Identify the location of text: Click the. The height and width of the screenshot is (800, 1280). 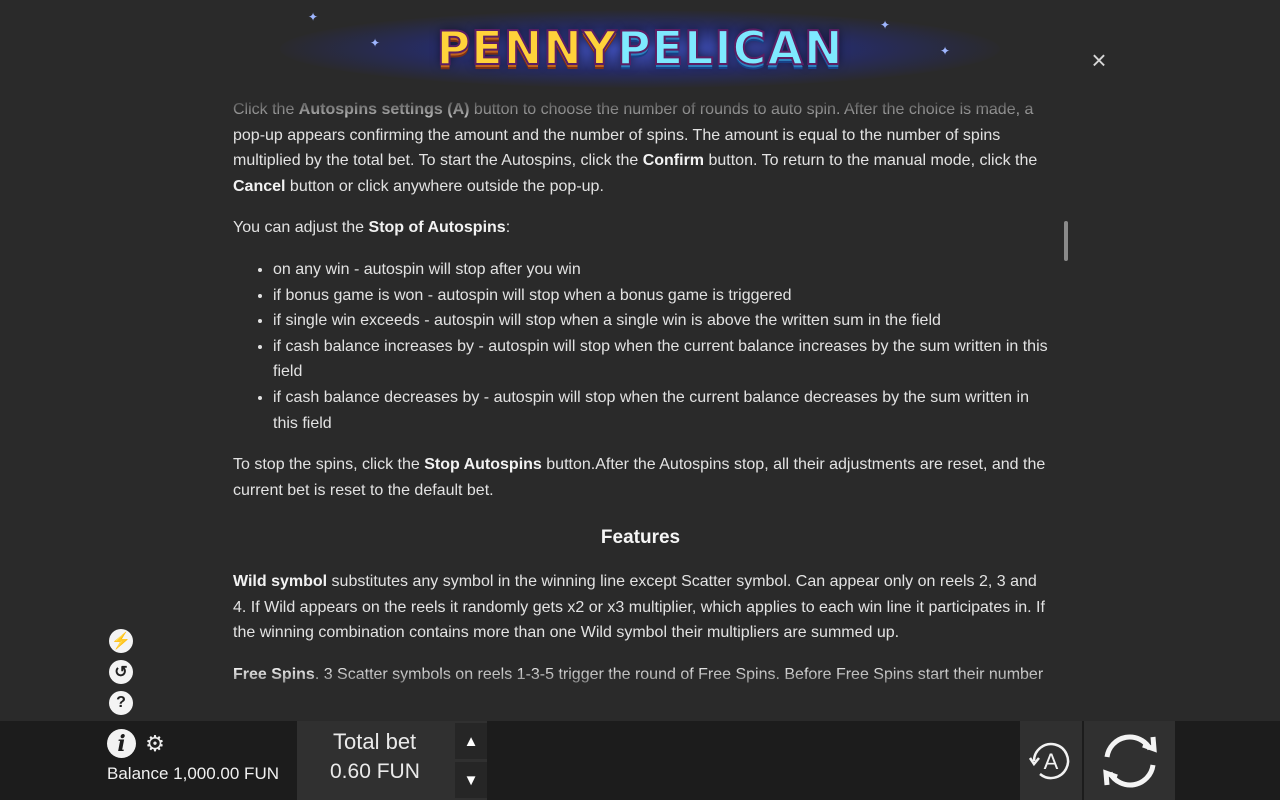
(266, 109).